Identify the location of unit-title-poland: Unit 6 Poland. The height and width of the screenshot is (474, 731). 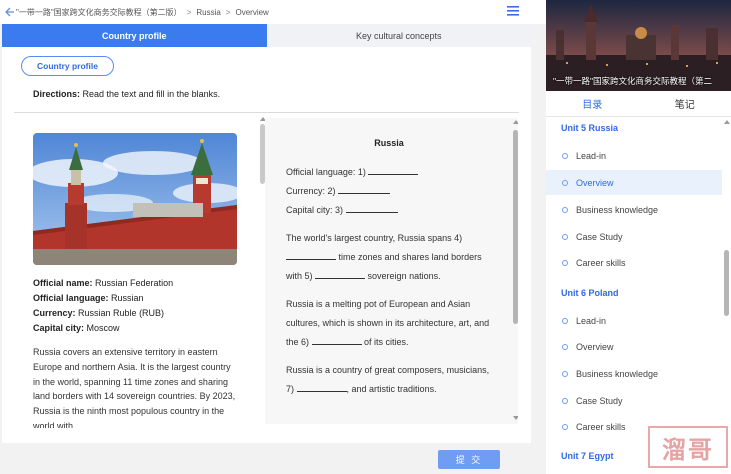
(590, 293).